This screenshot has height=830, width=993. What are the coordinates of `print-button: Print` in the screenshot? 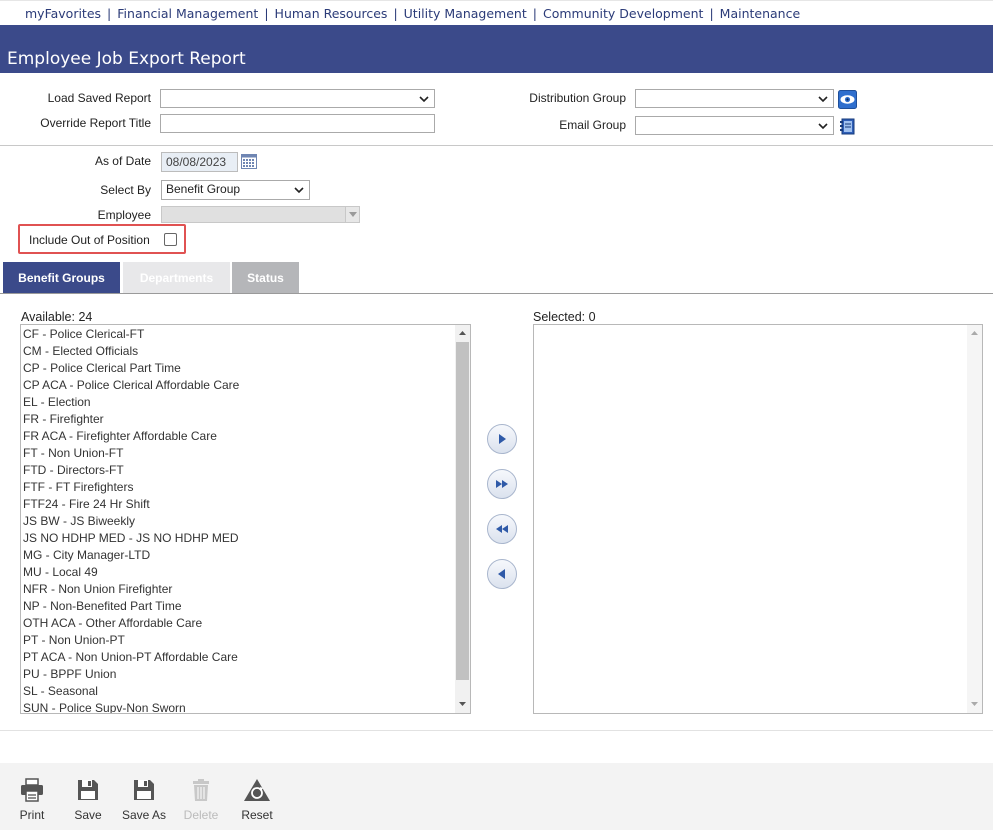 It's located at (32, 799).